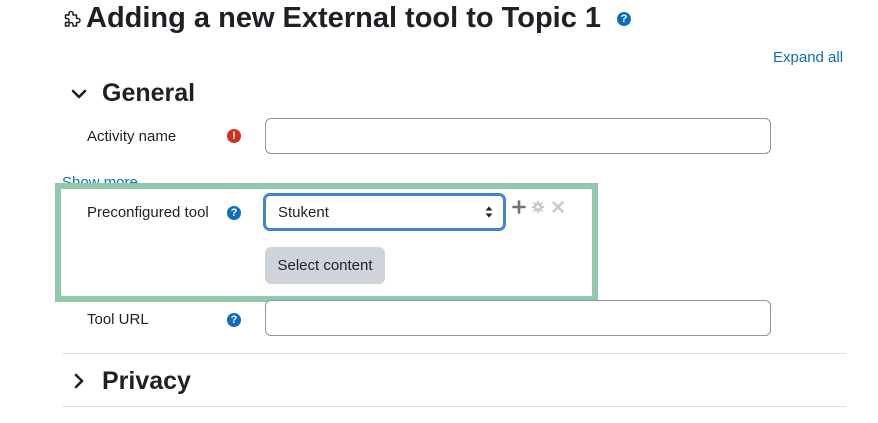 The image size is (878, 423). I want to click on close-icon, so click(558, 207).